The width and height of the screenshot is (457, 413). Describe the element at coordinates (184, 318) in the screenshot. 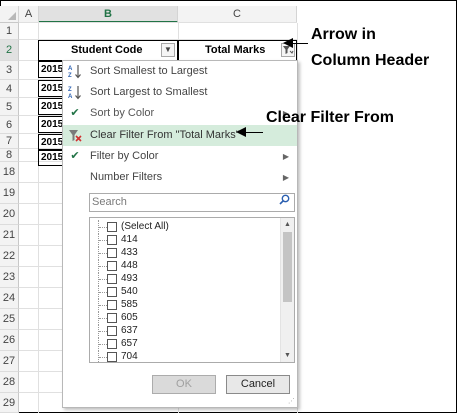

I see `list-item: 605` at that location.